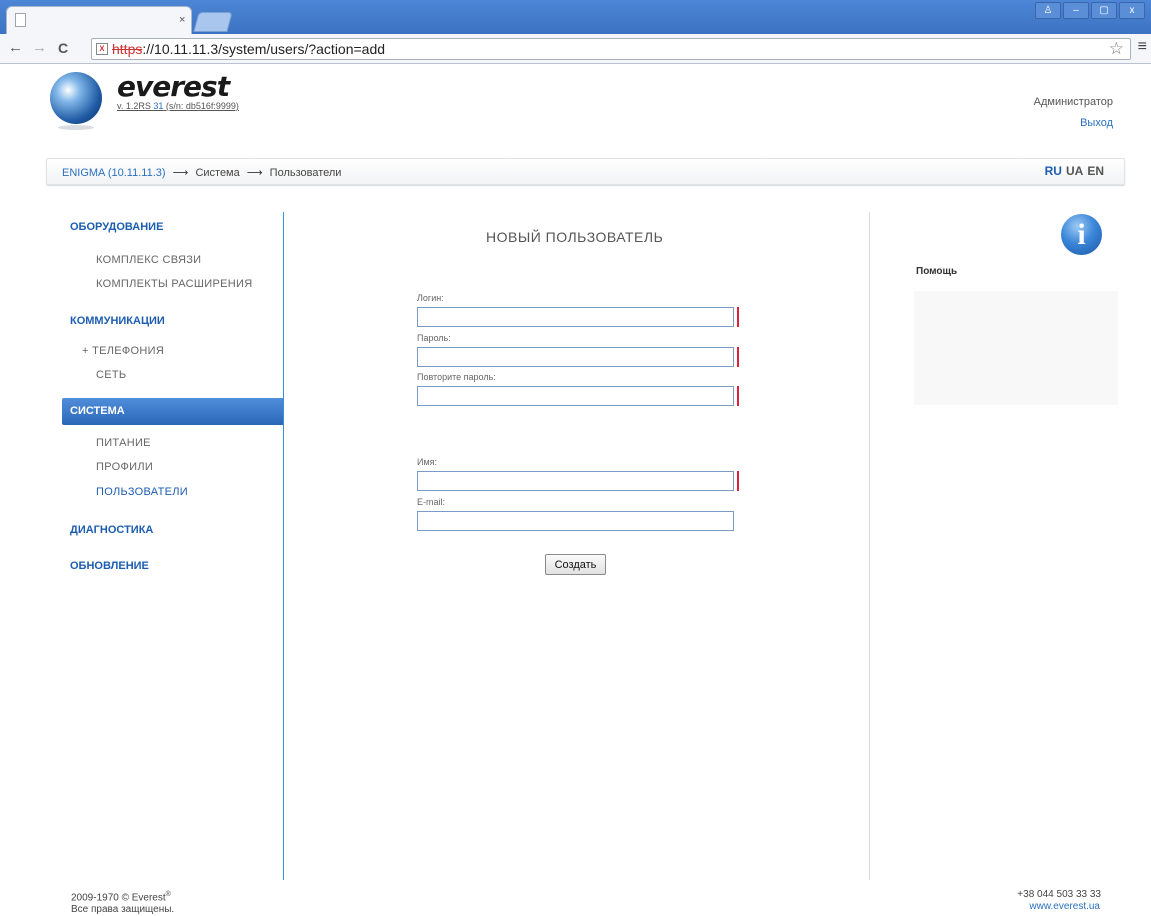 This screenshot has height=916, width=1151. Describe the element at coordinates (1048, 10) in the screenshot. I see `user-icon: ♙` at that location.